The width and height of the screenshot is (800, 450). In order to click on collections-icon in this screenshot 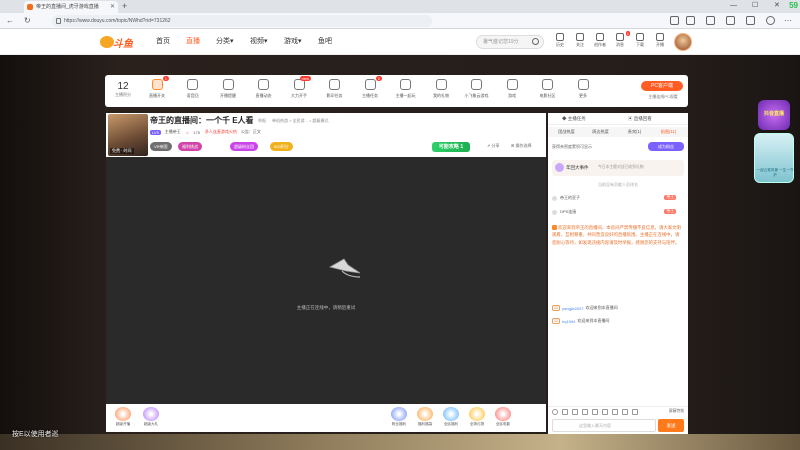, I will do `click(730, 20)`.